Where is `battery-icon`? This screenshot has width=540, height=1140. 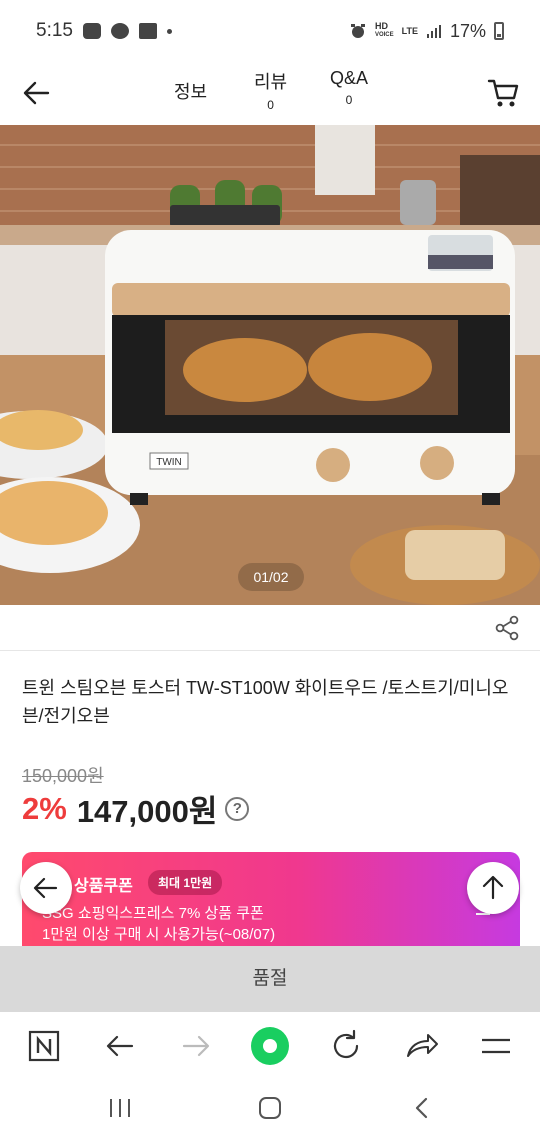
battery-icon is located at coordinates (499, 31).